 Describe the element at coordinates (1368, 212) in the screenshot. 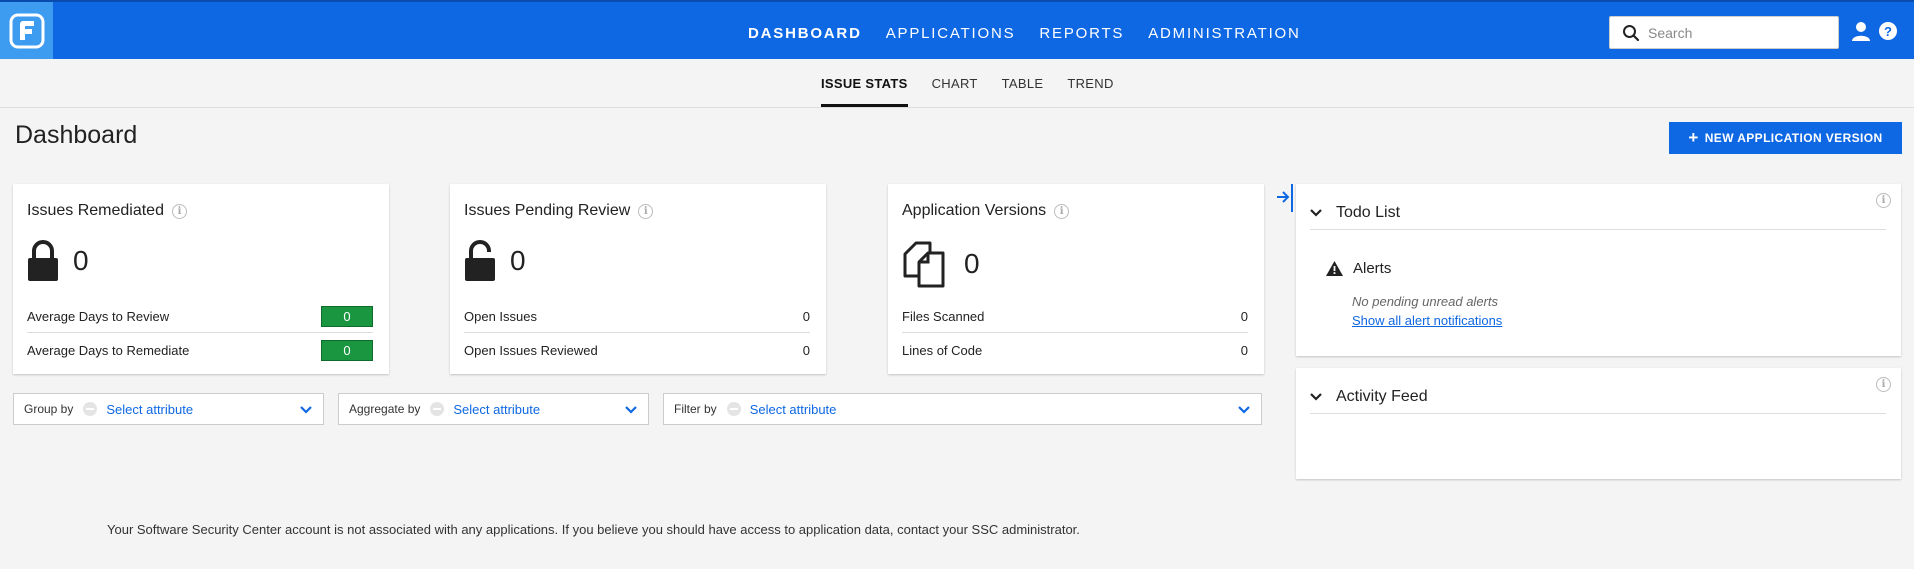

I see `panel-title: Todo List` at that location.